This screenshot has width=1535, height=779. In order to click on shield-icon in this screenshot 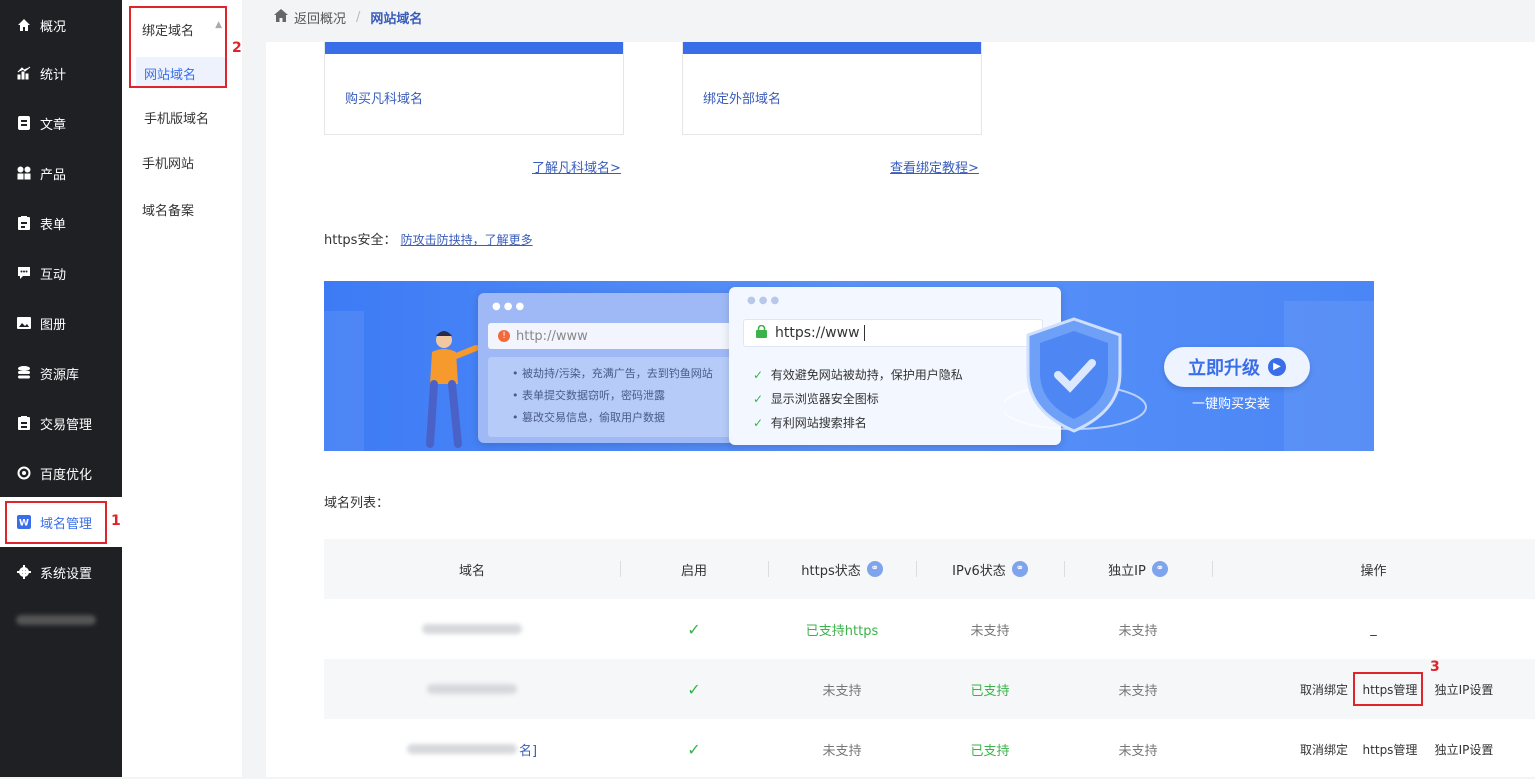, I will do `click(1075, 375)`.